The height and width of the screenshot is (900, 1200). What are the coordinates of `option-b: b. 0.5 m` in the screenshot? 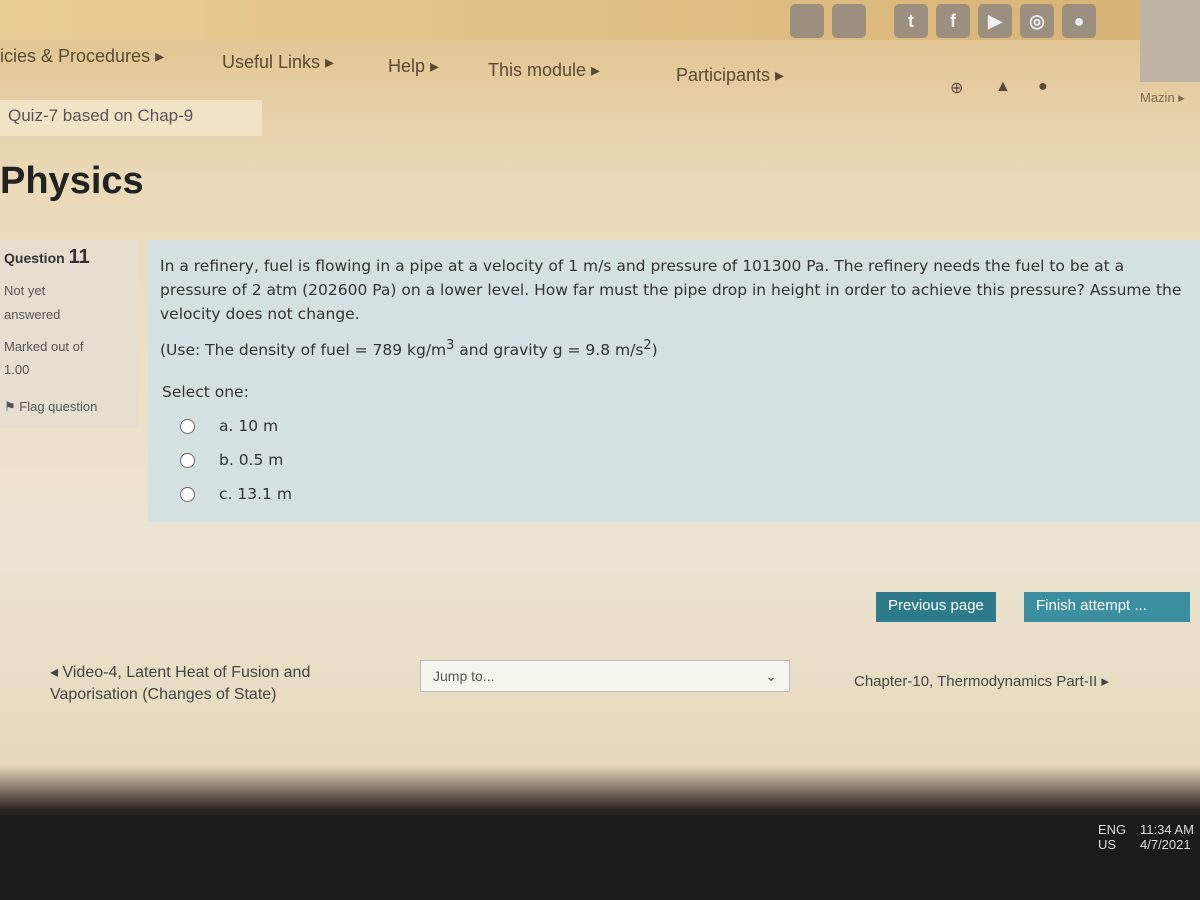 It's located at (684, 460).